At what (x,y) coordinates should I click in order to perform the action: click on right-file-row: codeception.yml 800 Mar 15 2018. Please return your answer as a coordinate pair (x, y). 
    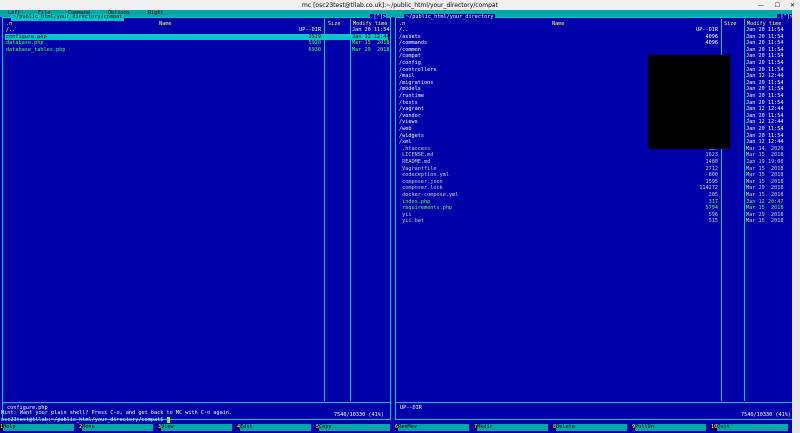
    Looking at the image, I should click on (596, 175).